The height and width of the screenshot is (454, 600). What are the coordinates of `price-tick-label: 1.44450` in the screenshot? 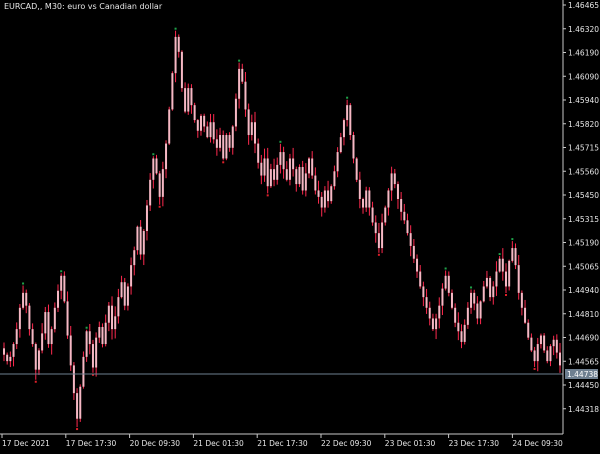 It's located at (583, 385).